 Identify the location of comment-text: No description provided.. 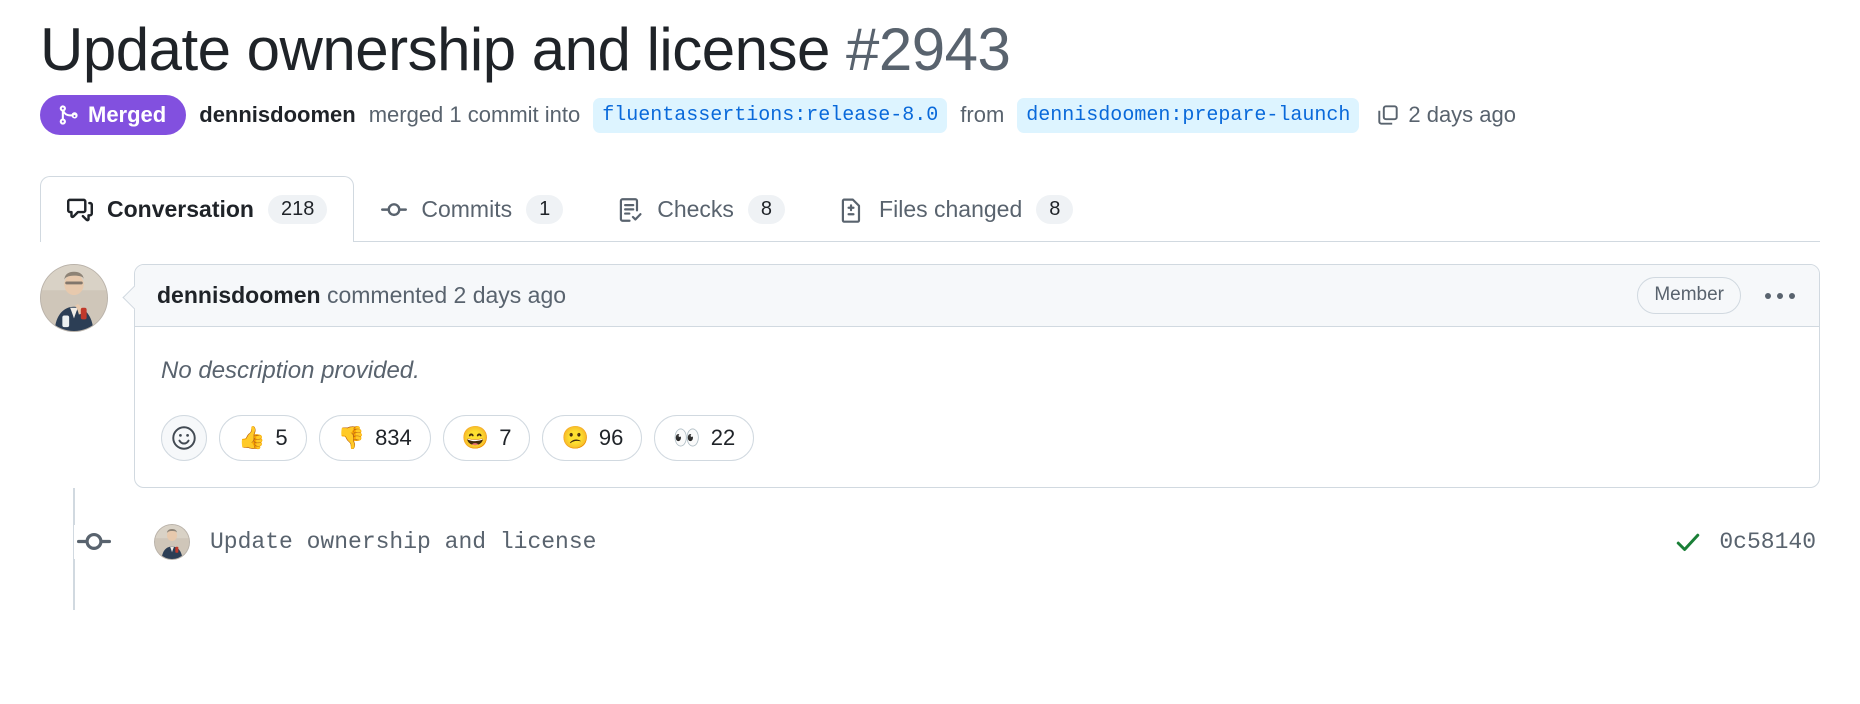
(290, 370).